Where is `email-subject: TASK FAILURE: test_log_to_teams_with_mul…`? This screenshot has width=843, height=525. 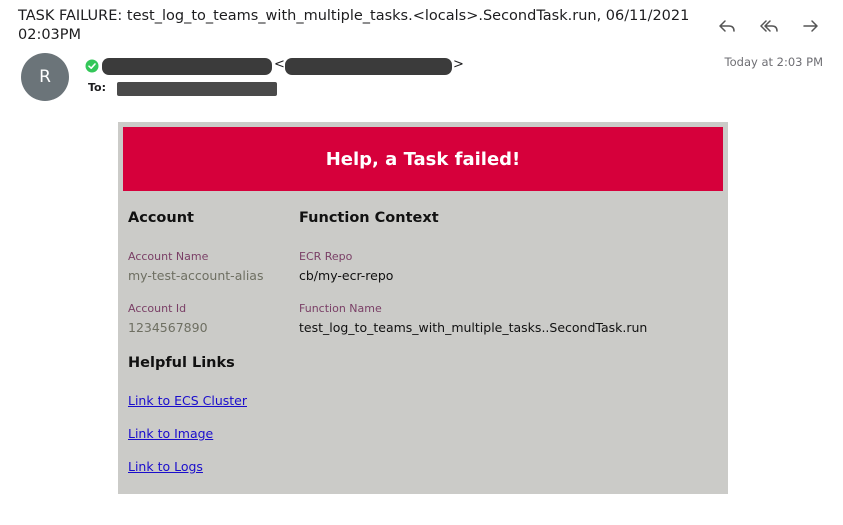
email-subject: TASK FAILURE: test_log_to_teams_with_mul… is located at coordinates (354, 25).